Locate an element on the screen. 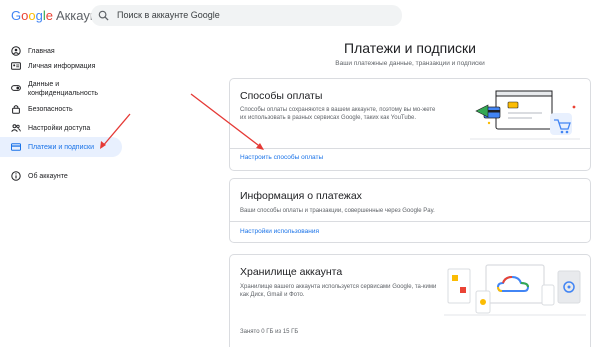 The image size is (600, 347). sidebar-item-data-privacy: Данные и конфиденциальность is located at coordinates (61, 88).